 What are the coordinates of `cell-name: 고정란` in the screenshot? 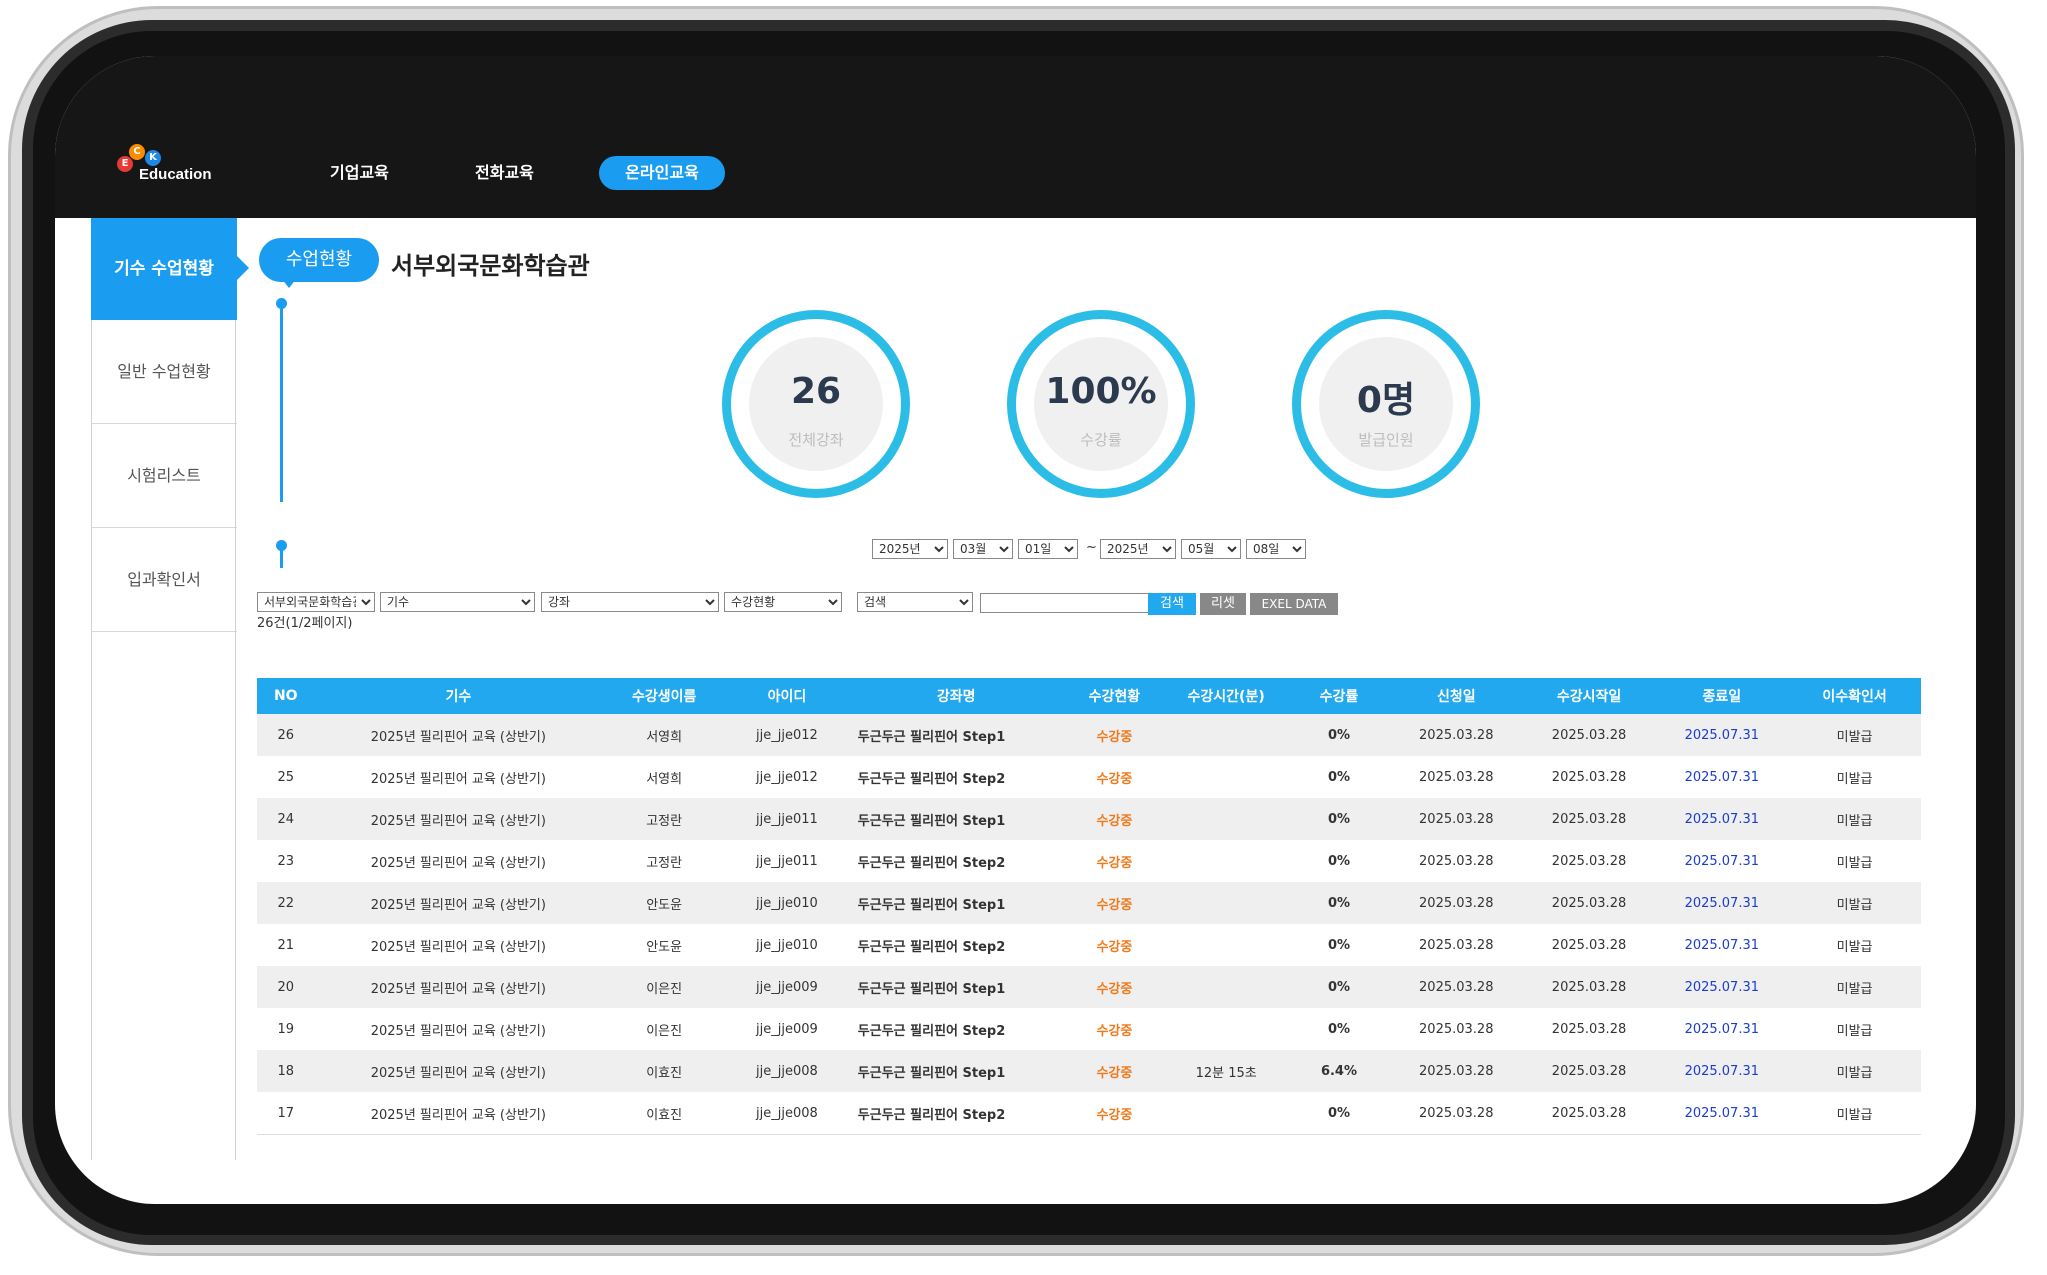 It's located at (664, 819).